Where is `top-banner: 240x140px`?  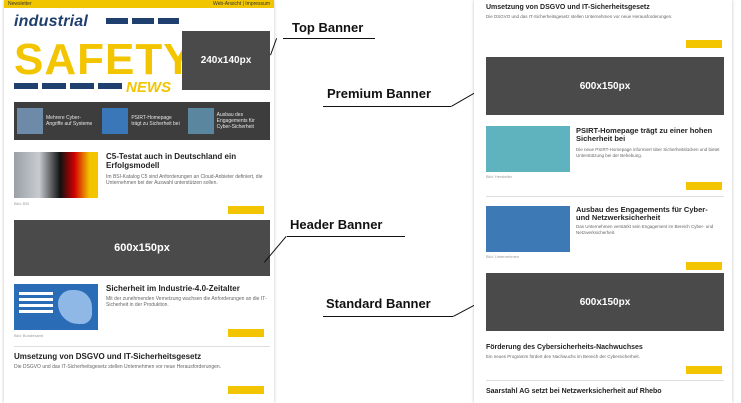
top-banner: 240x140px is located at coordinates (226, 60).